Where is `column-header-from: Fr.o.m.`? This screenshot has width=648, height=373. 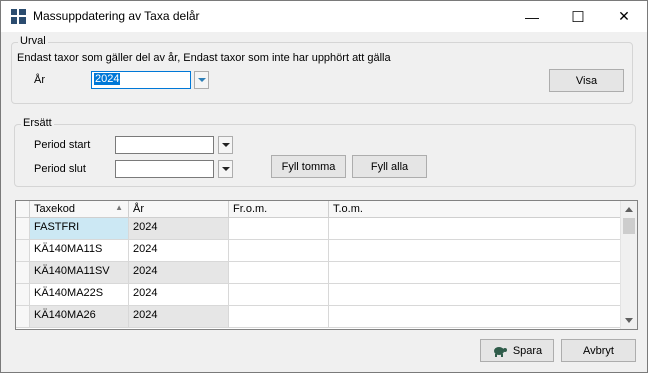
column-header-from: Fr.o.m. is located at coordinates (279, 209).